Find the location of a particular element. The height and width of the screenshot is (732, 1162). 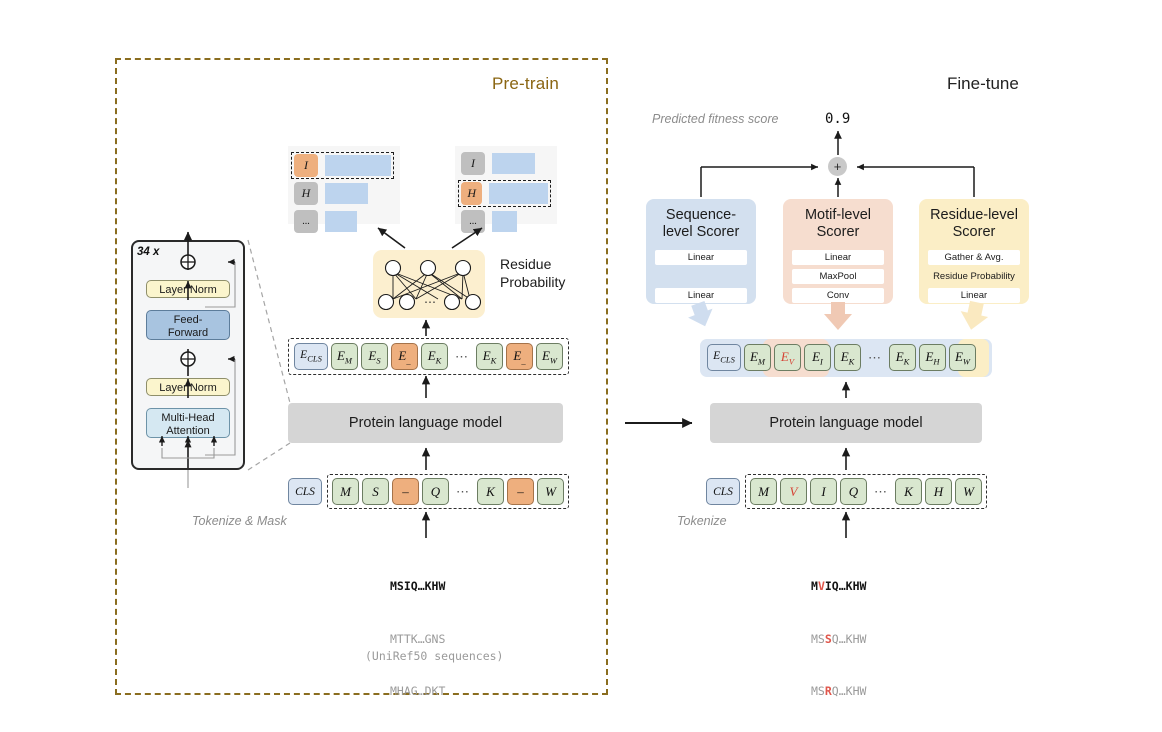

multi-head-attention-label: Multi-Head Attention is located at coordinates (188, 424).